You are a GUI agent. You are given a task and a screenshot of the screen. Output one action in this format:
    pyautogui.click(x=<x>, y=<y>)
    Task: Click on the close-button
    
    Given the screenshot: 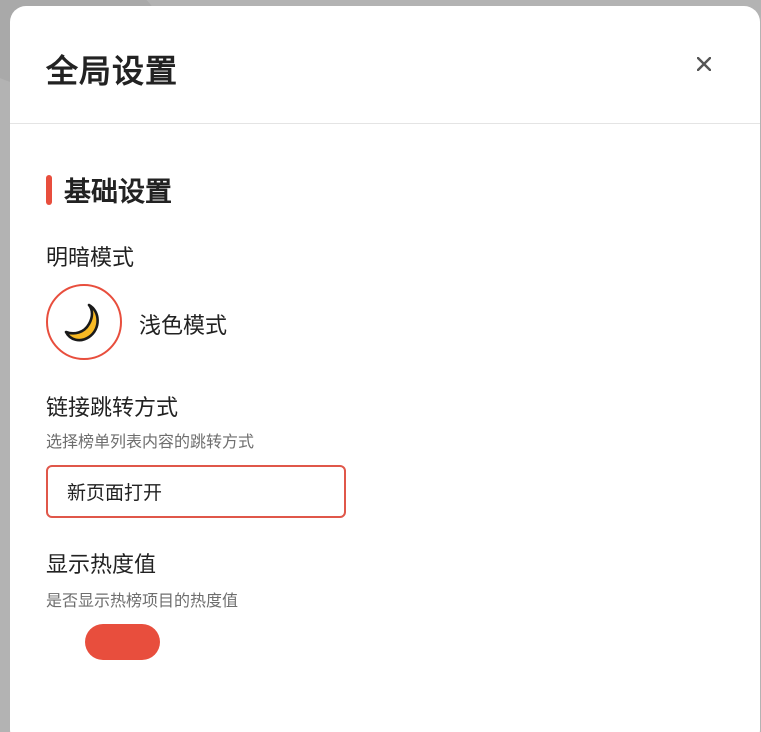 What is the action you would take?
    pyautogui.click(x=704, y=64)
    